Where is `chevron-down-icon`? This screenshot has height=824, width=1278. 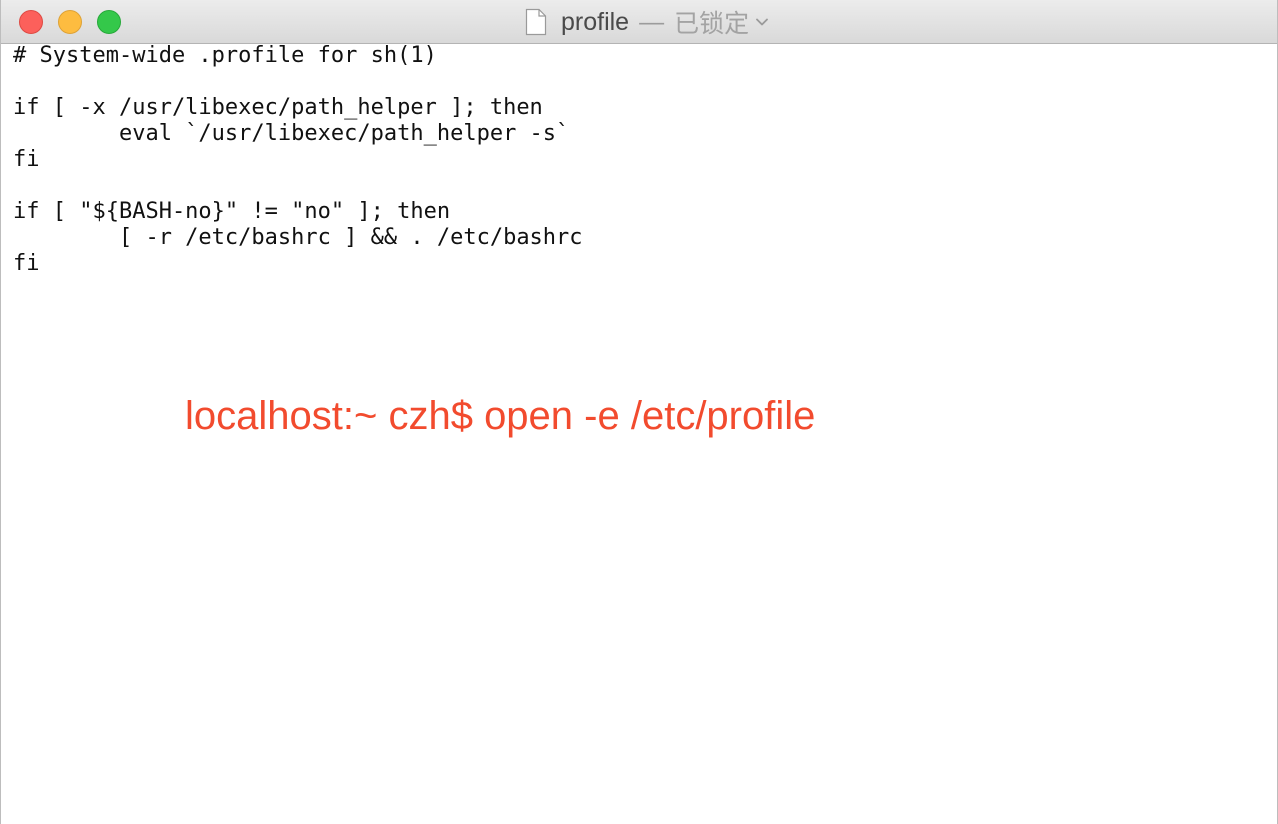
chevron-down-icon is located at coordinates (762, 22).